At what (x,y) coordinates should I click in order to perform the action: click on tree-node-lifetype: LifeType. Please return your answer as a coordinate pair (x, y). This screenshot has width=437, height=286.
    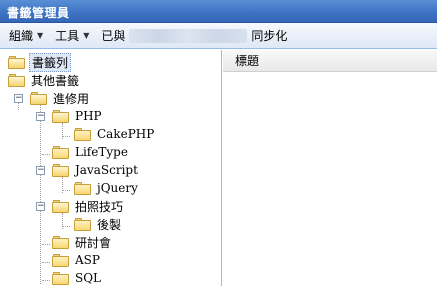
    Looking at the image, I should click on (91, 152).